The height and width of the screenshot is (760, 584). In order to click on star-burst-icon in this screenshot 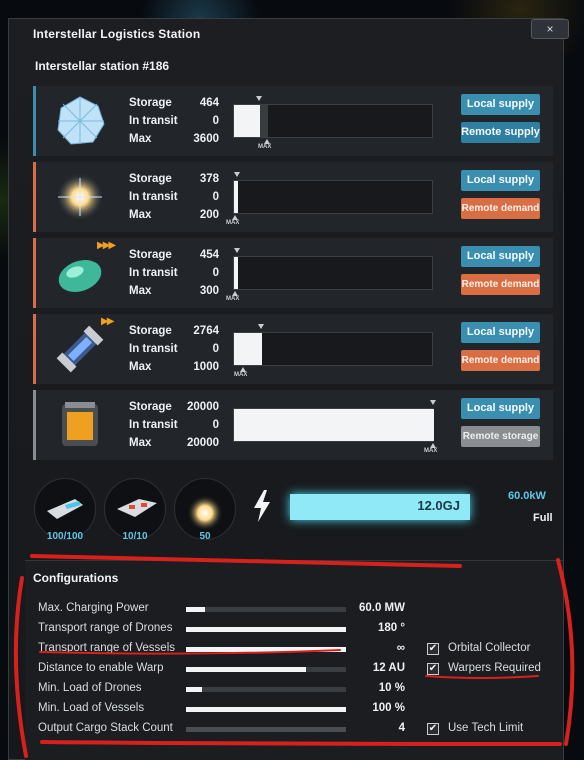, I will do `click(80, 197)`.